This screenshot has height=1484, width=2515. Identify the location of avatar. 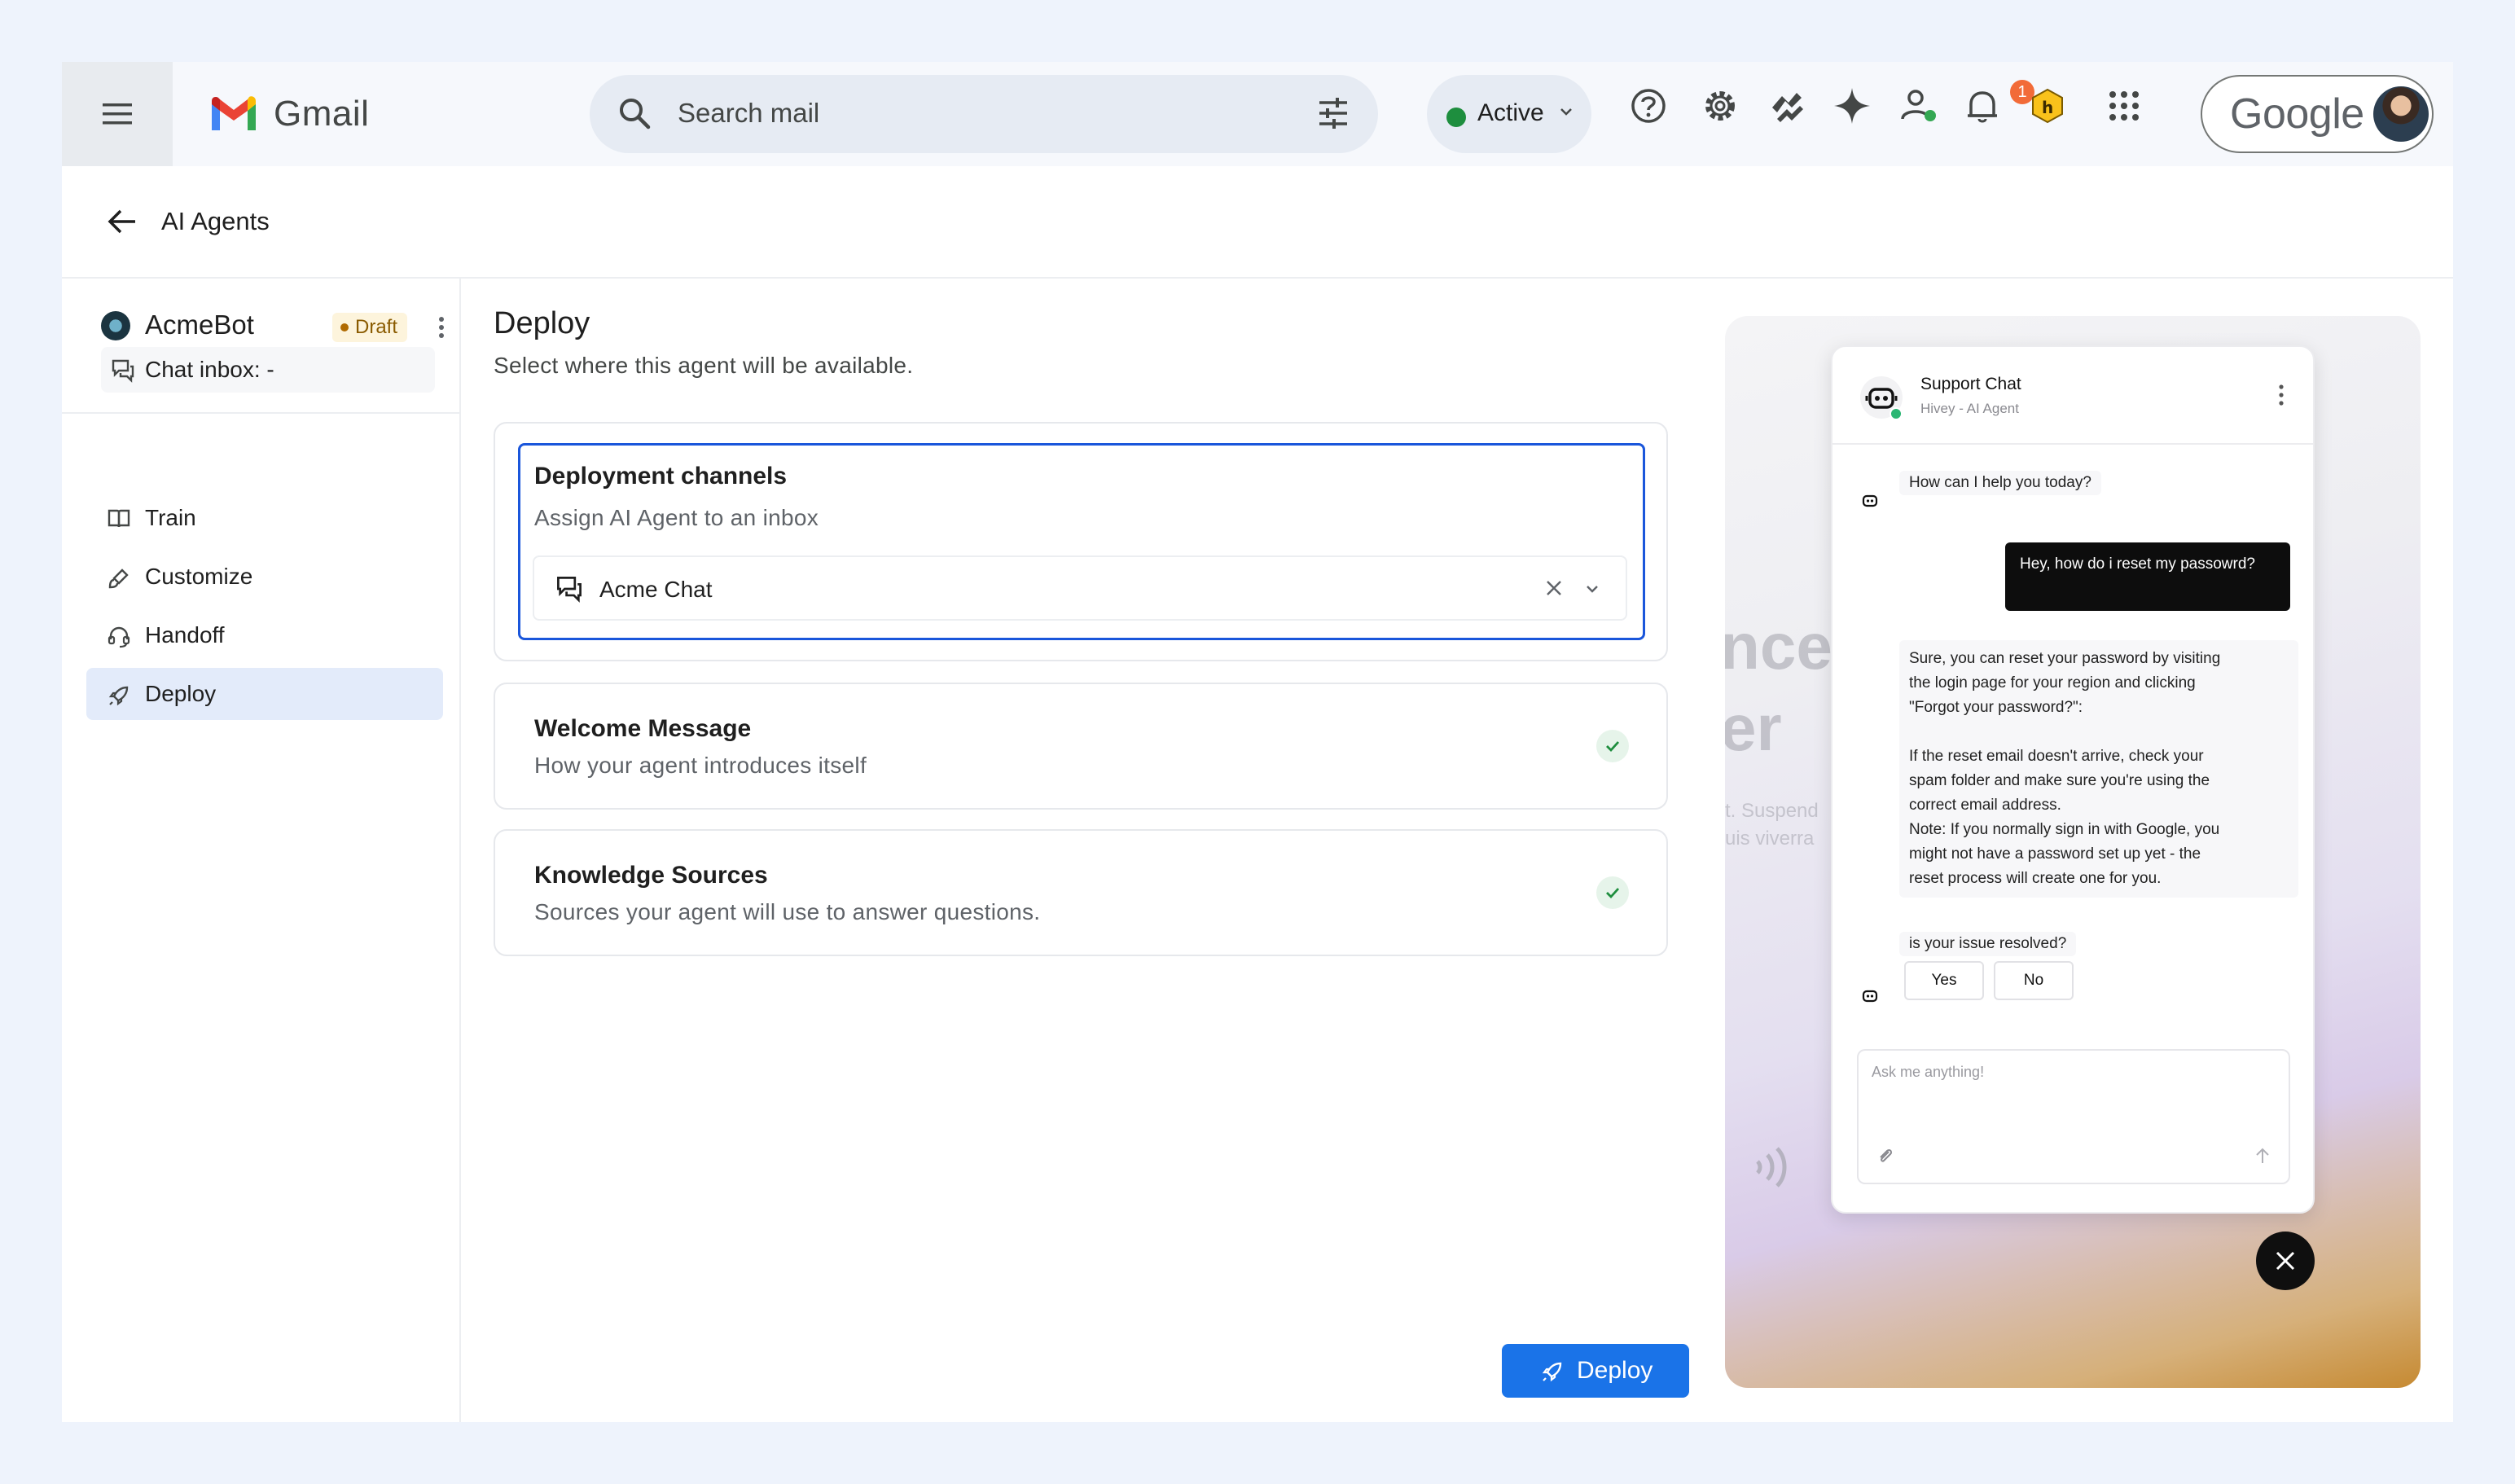
(2401, 114).